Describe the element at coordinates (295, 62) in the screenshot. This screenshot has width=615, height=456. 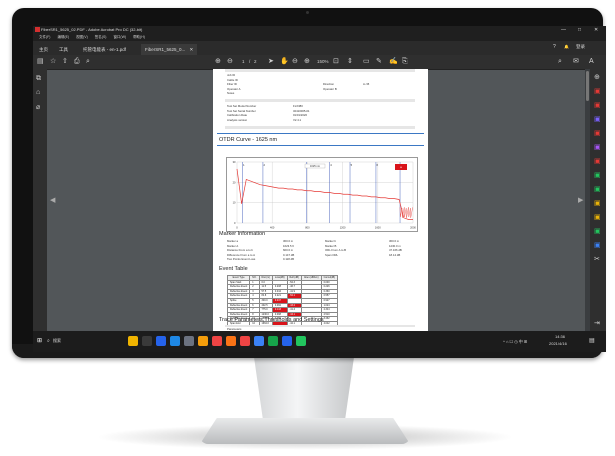
I see `zoom-out-icon: ⊖` at that location.